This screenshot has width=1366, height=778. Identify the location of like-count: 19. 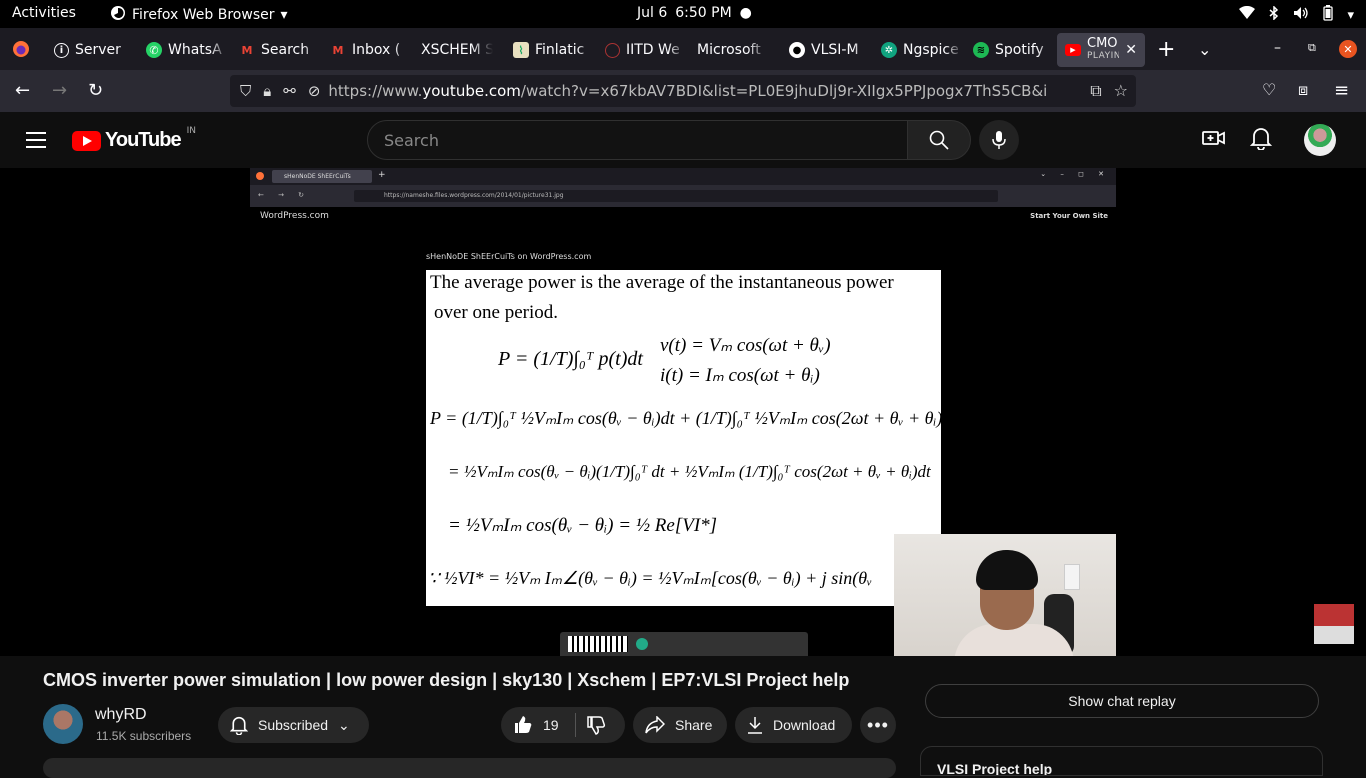
(551, 725).